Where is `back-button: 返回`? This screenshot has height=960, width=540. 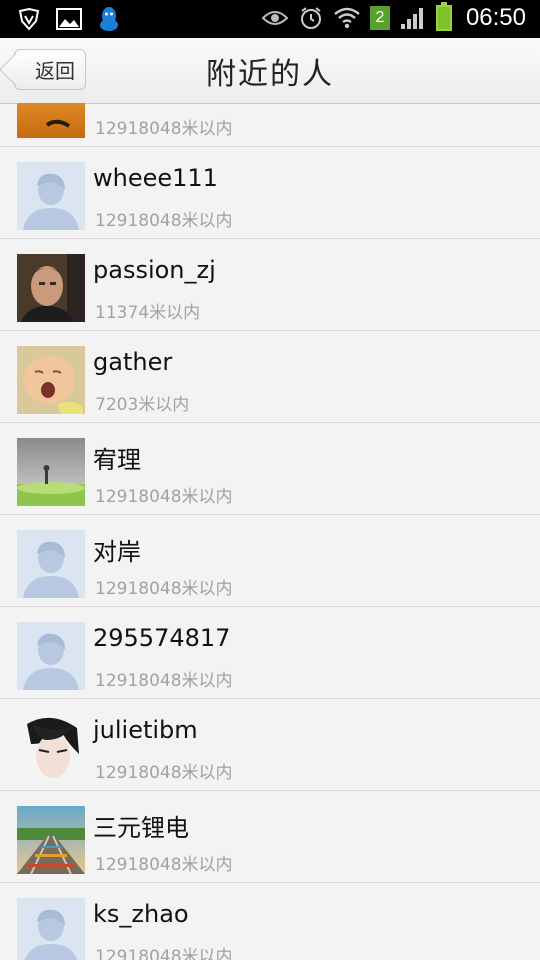 back-button: 返回 is located at coordinates (50, 69).